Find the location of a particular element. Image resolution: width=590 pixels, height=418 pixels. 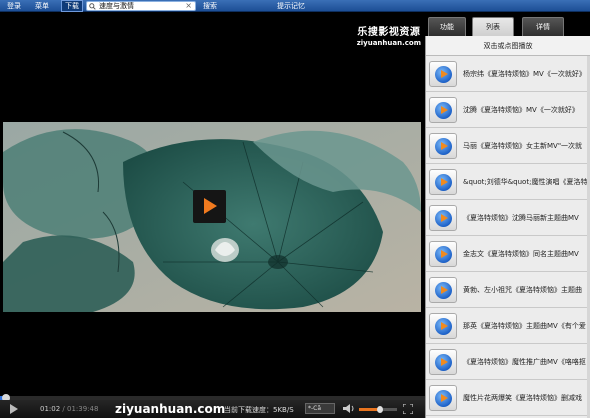

playlist-item: 《夏洛特烦恼》沈腾马丽新主题曲MV is located at coordinates (508, 218).